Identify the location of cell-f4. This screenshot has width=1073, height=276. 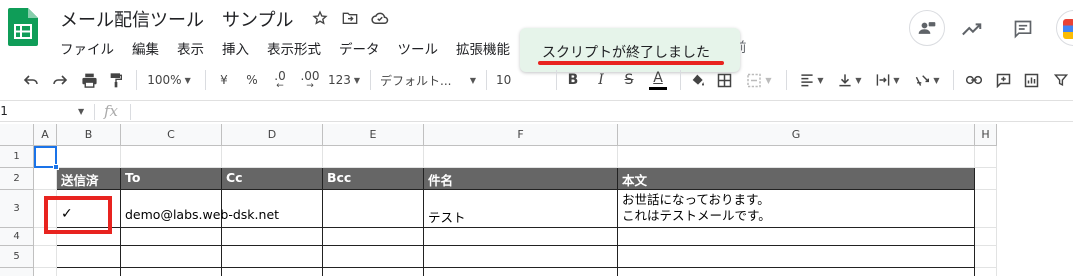
(521, 237).